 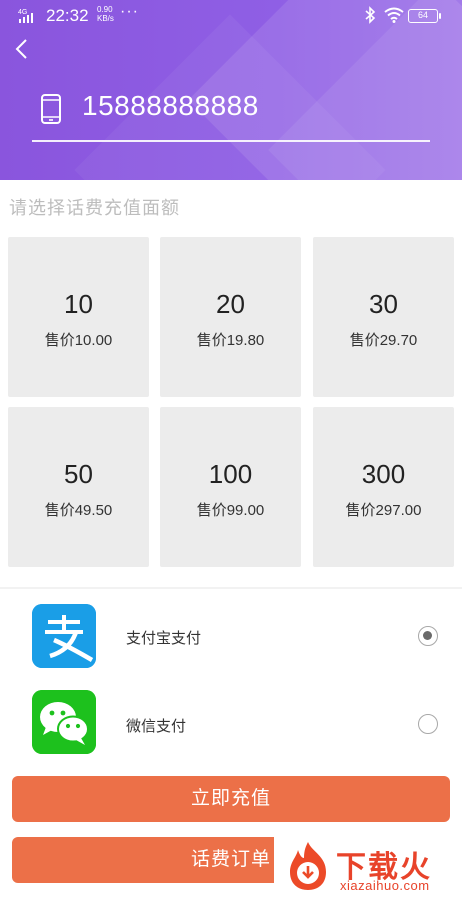 What do you see at coordinates (394, 17) in the screenshot?
I see `wifi-icon` at bounding box center [394, 17].